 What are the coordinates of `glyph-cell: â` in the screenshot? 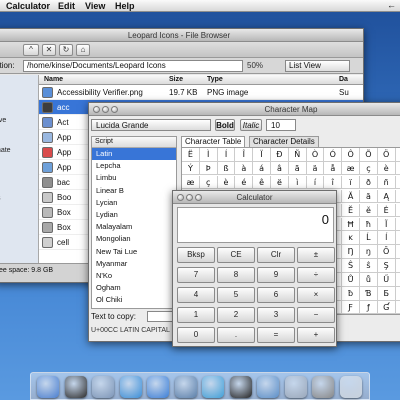 It's located at (280, 168).